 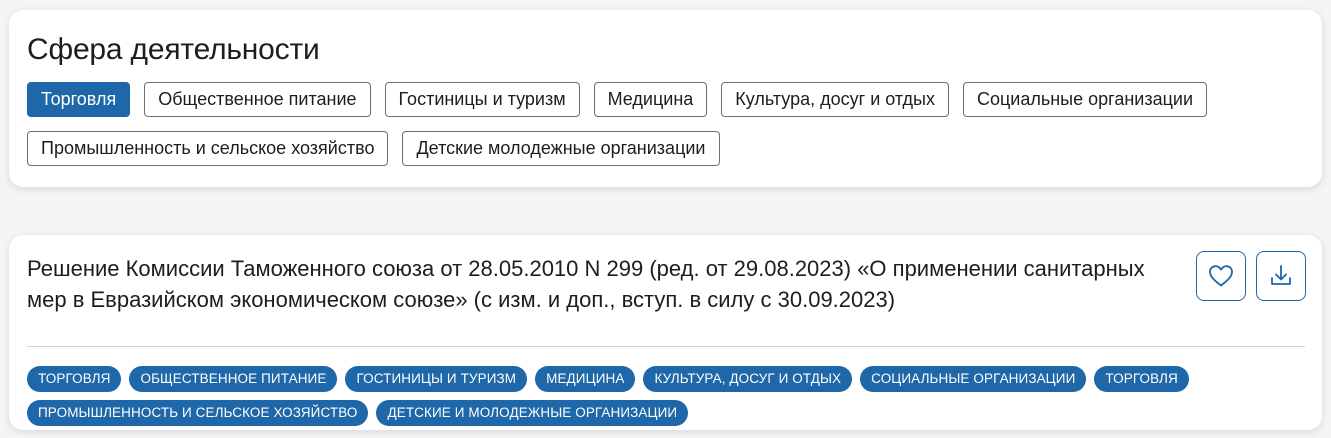 I want to click on chip-medicine: Медицина, so click(x=650, y=99).